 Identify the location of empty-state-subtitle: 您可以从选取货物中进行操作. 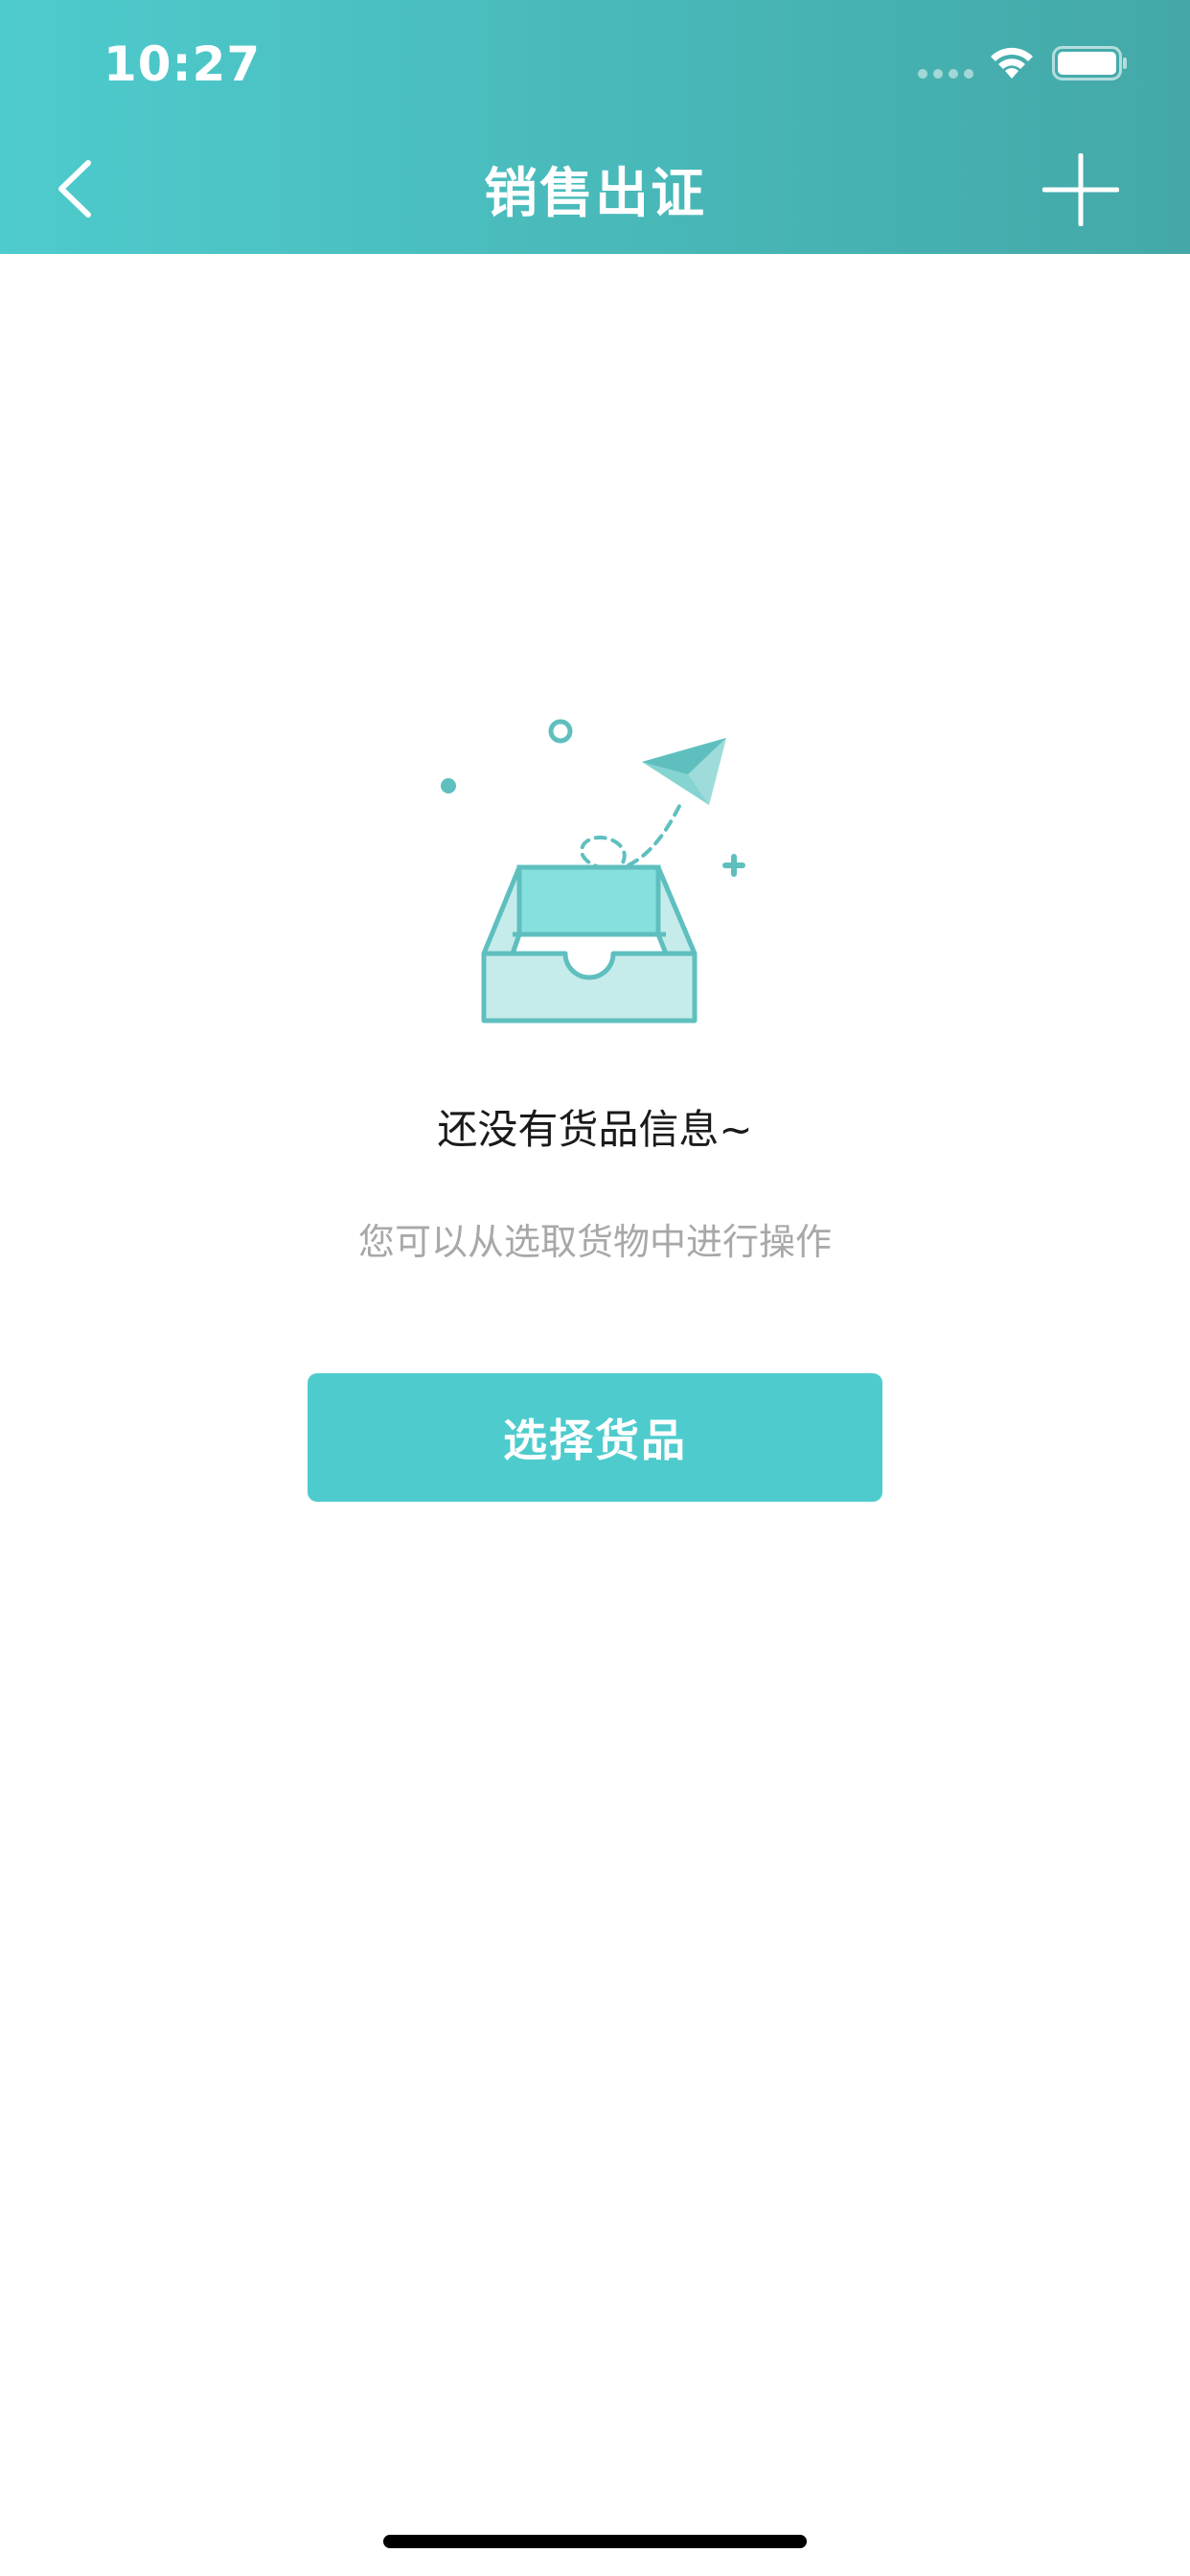
(594, 1242).